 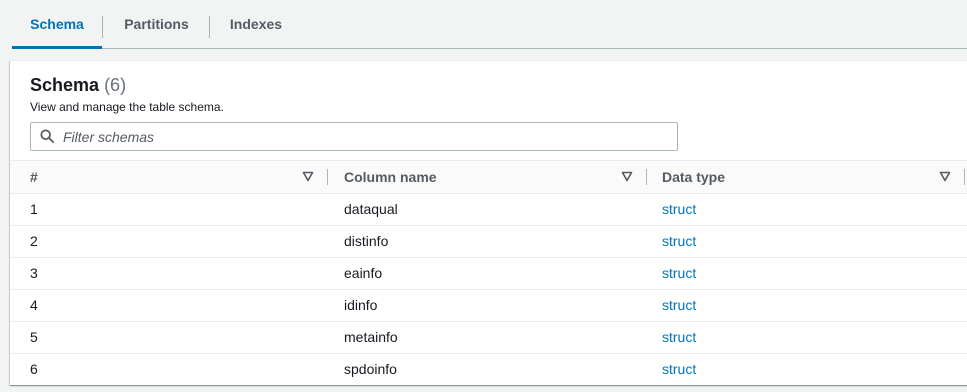 I want to click on table-row: 6 spdoinfo struct, so click(x=488, y=369).